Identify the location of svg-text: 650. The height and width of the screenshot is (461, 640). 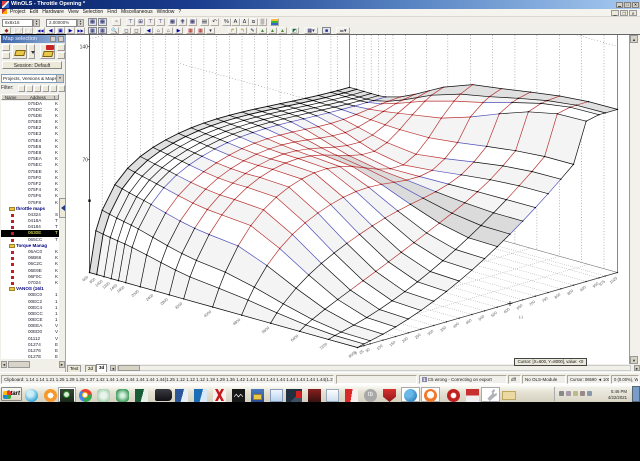
(519, 307).